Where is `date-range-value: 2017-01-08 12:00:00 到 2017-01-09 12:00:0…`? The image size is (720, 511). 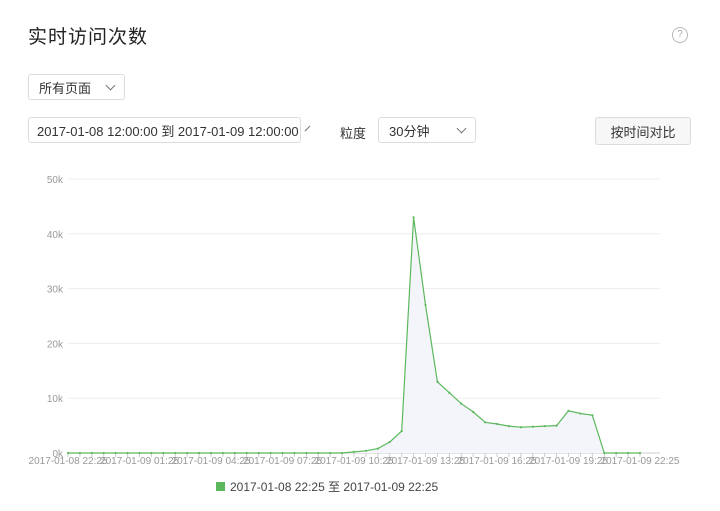
date-range-value: 2017-01-08 12:00:00 到 2017-01-09 12:00:0… is located at coordinates (168, 131).